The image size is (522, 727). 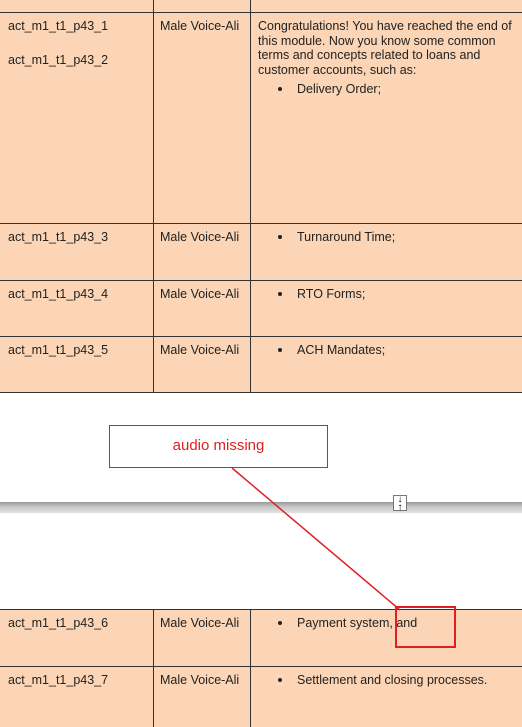 What do you see at coordinates (425, 627) in the screenshot?
I see `annotation-highlight-box` at bounding box center [425, 627].